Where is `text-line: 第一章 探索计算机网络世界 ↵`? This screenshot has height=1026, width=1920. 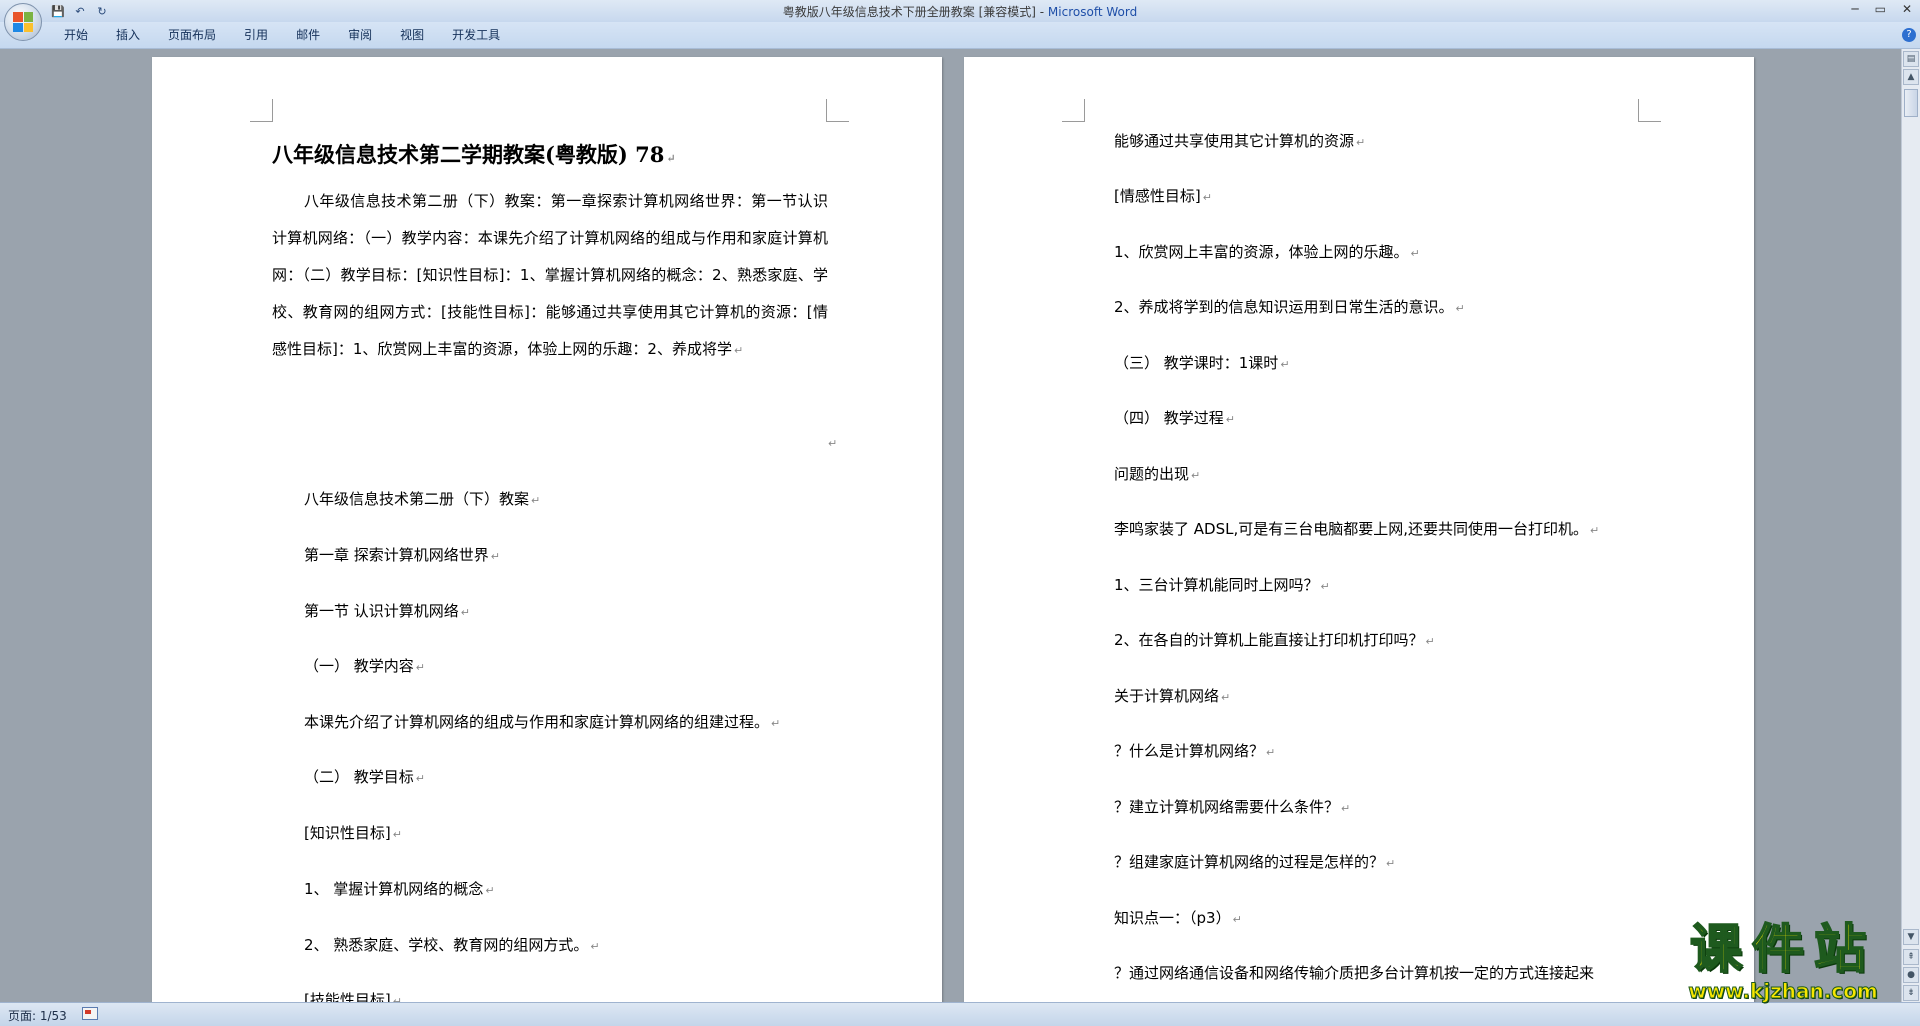 text-line: 第一章 探索计算机网络世界 ↵ is located at coordinates (402, 554).